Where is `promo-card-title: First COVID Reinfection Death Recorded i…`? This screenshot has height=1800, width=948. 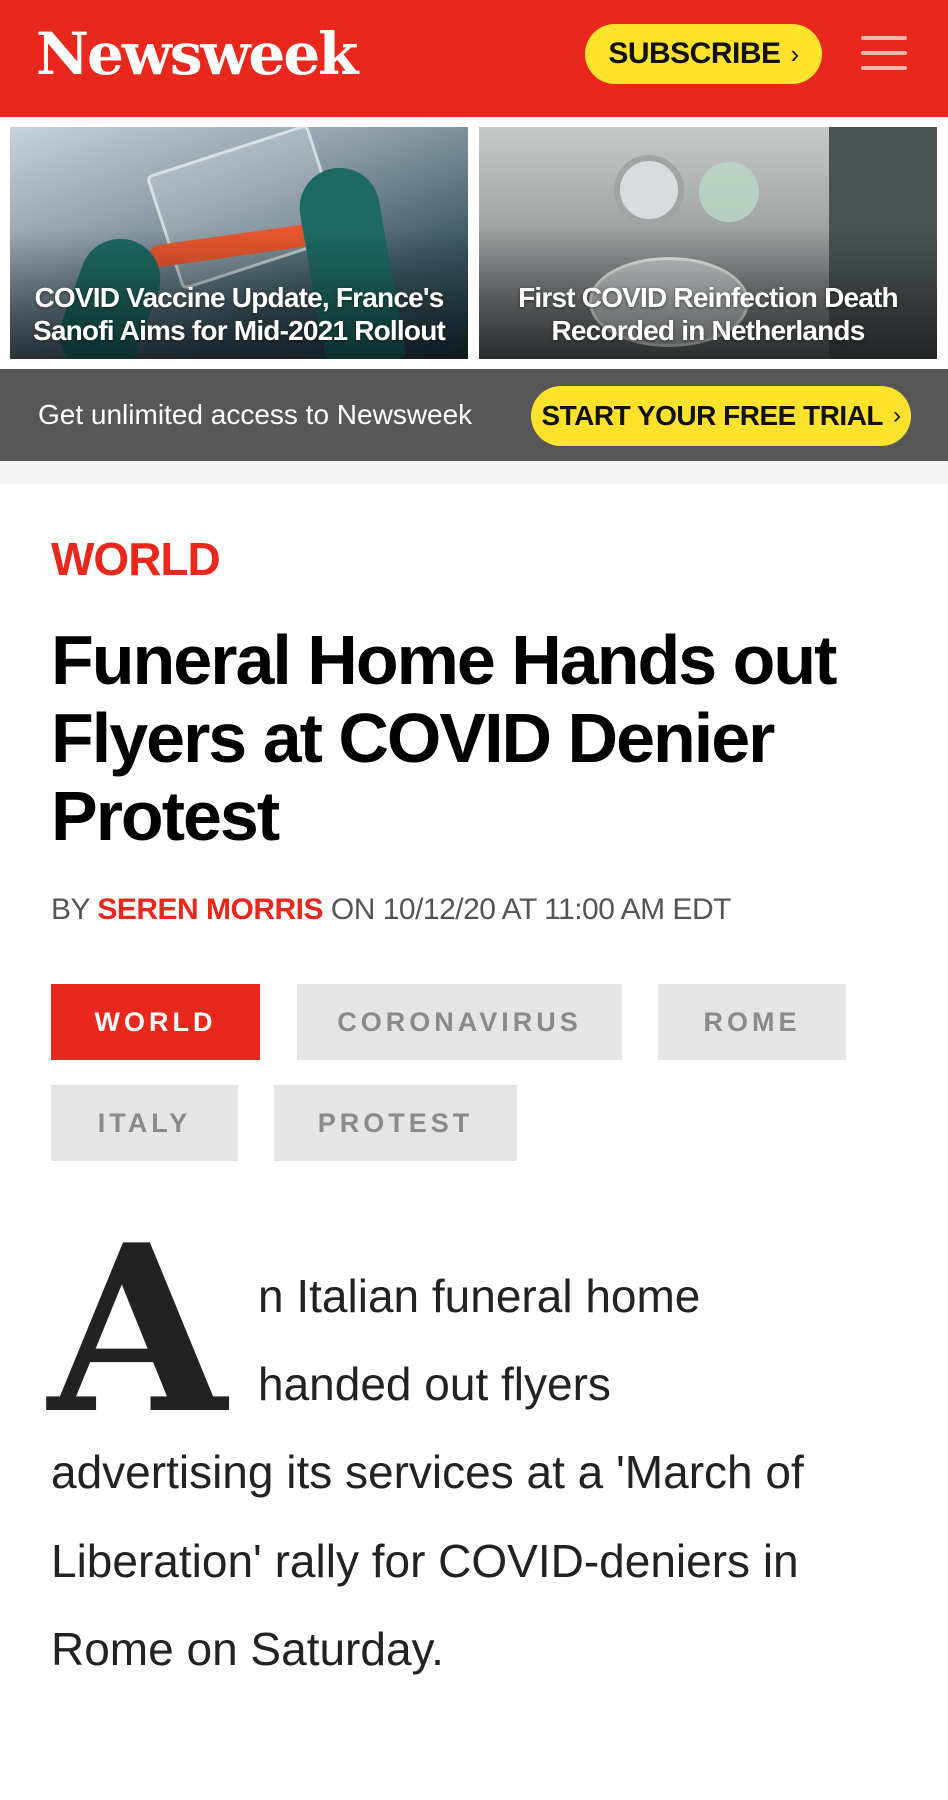
promo-card-title: First COVID Reinfection Death Recorded i… is located at coordinates (708, 314).